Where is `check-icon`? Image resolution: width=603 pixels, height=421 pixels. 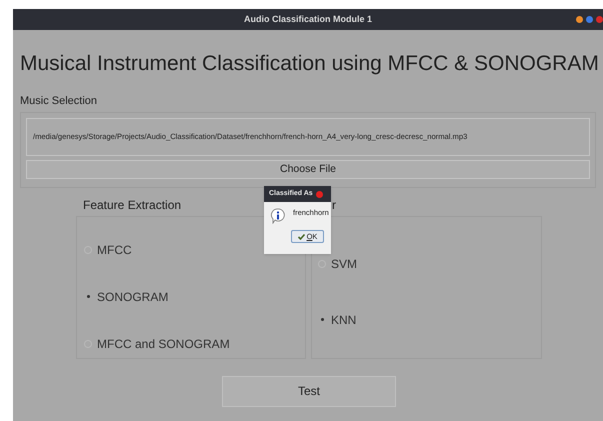
check-icon is located at coordinates (301, 237).